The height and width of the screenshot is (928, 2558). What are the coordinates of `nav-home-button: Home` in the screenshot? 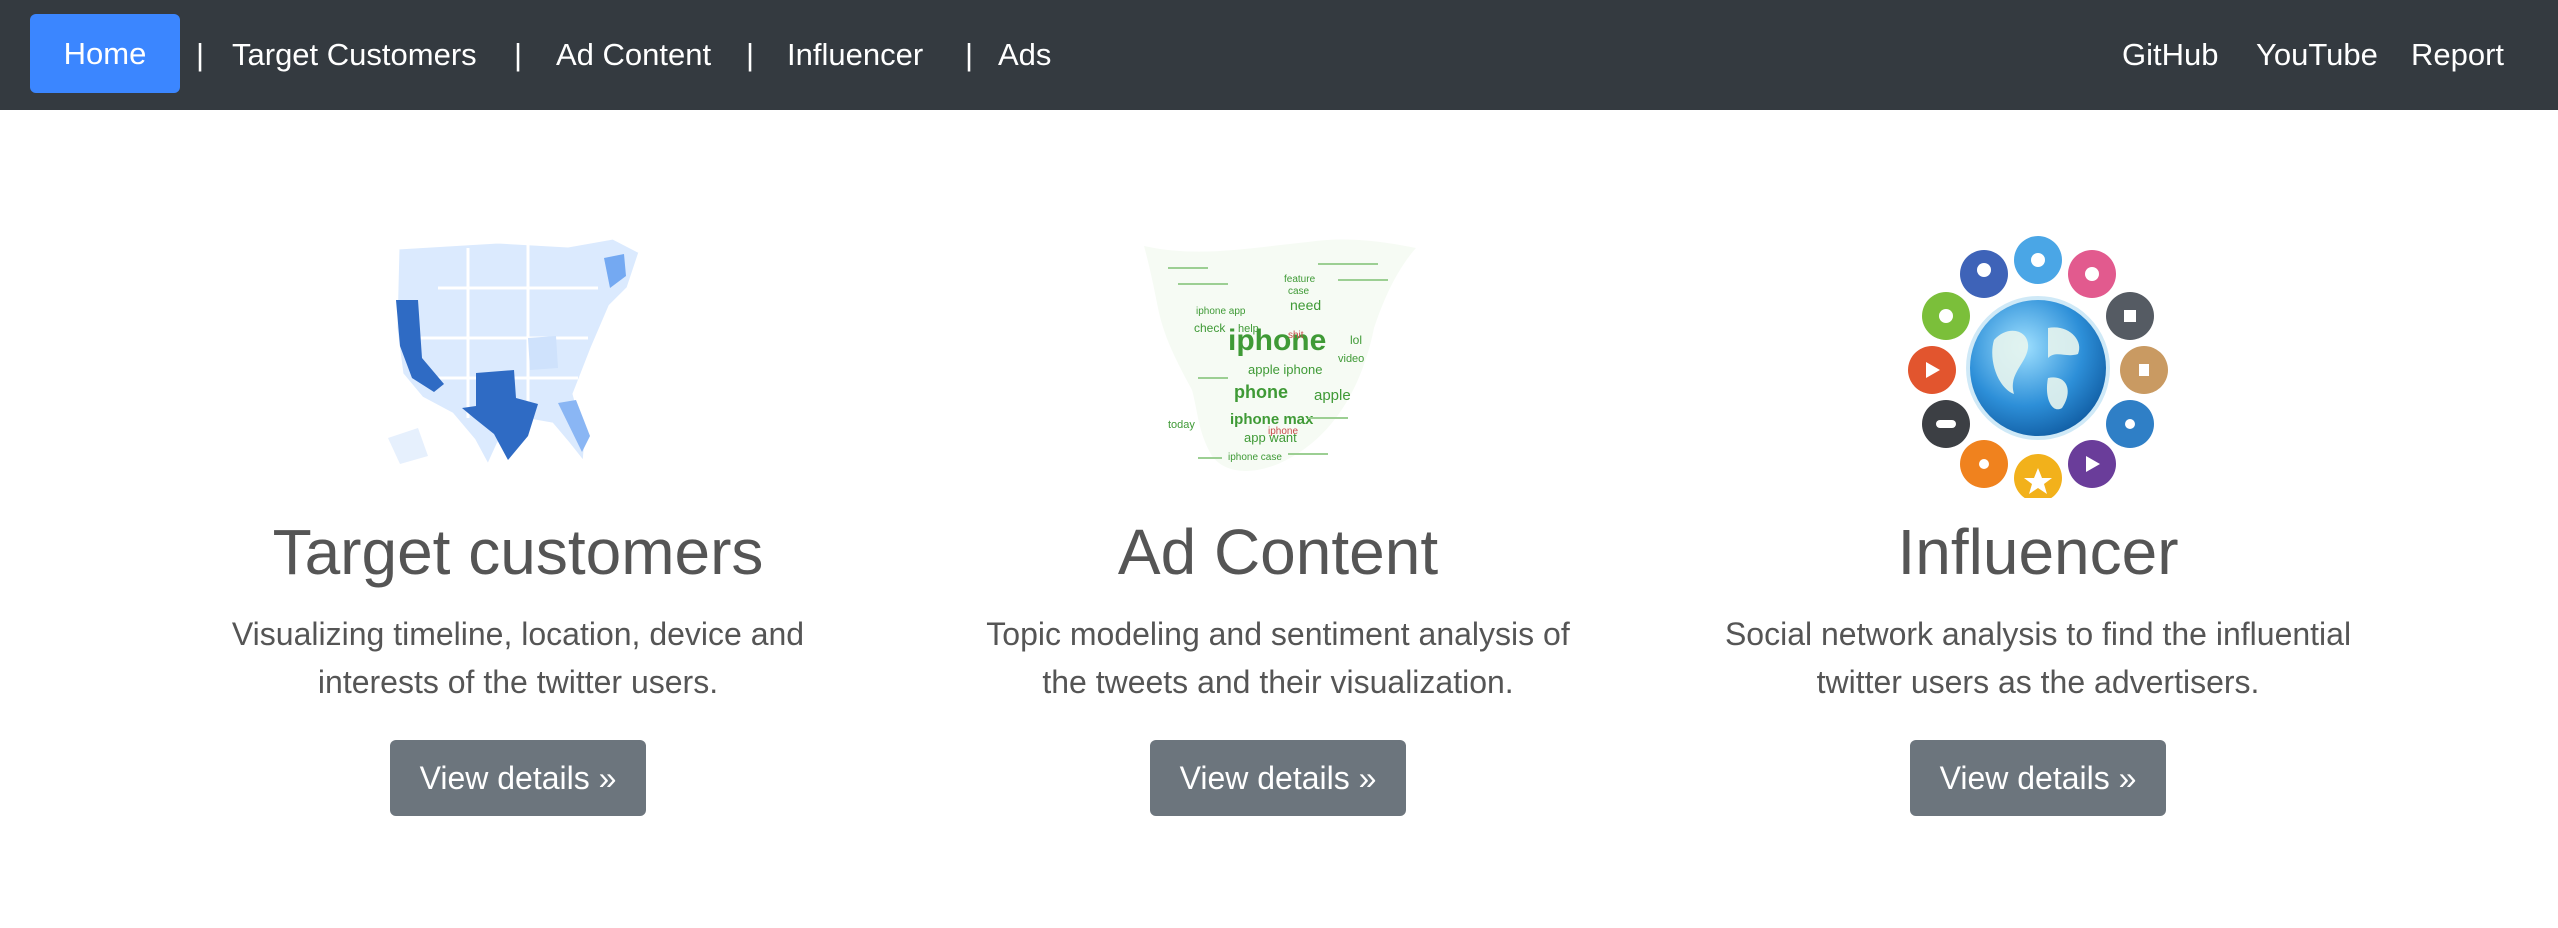 It's located at (105, 53).